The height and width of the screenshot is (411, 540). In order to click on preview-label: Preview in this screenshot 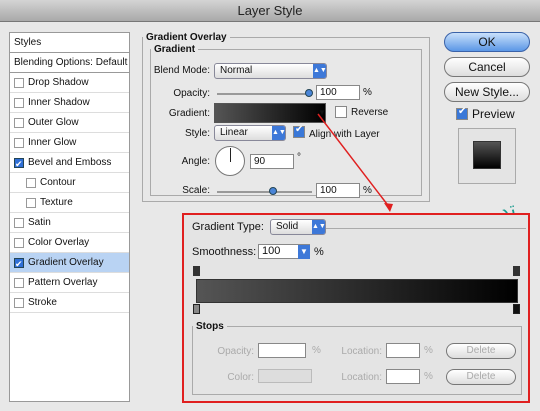, I will do `click(493, 114)`.